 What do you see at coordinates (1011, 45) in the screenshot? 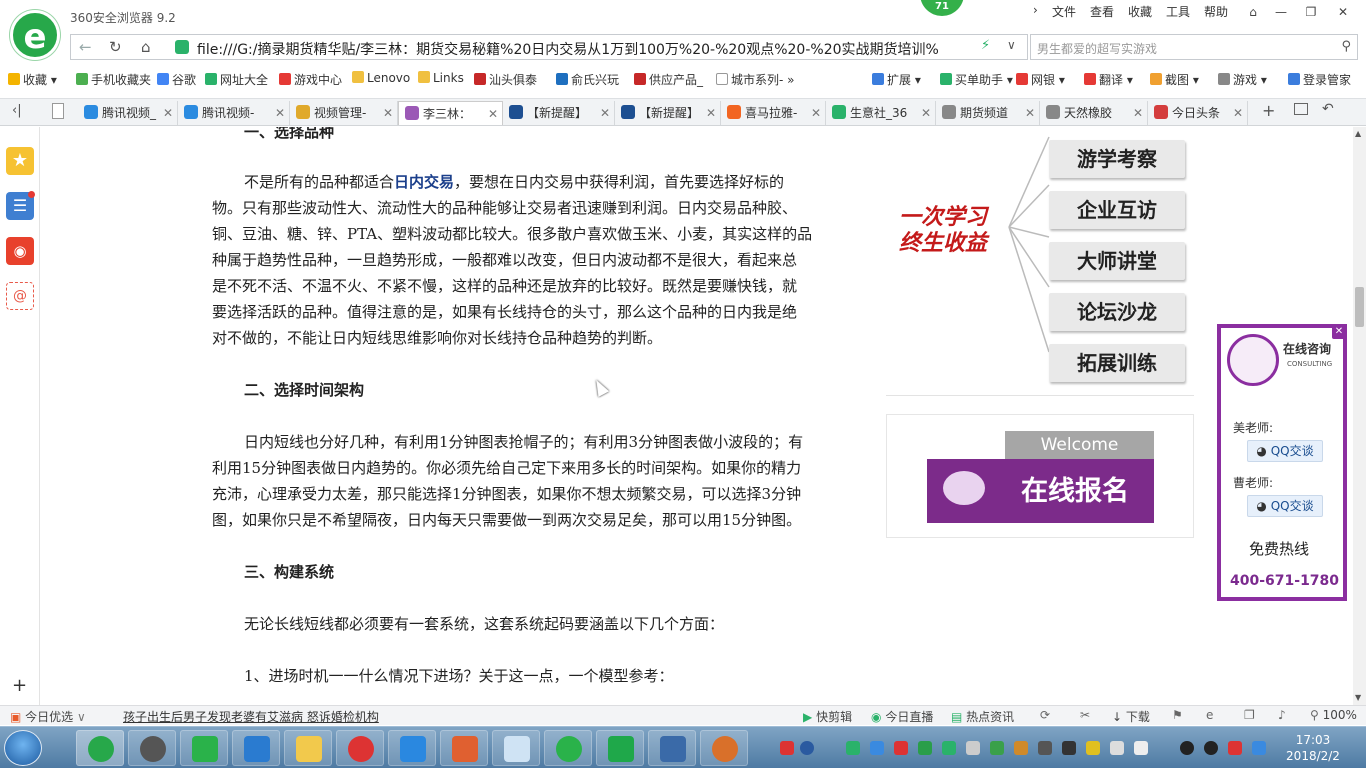
I see `dropdown-chevron-icon: ∨` at bounding box center [1011, 45].